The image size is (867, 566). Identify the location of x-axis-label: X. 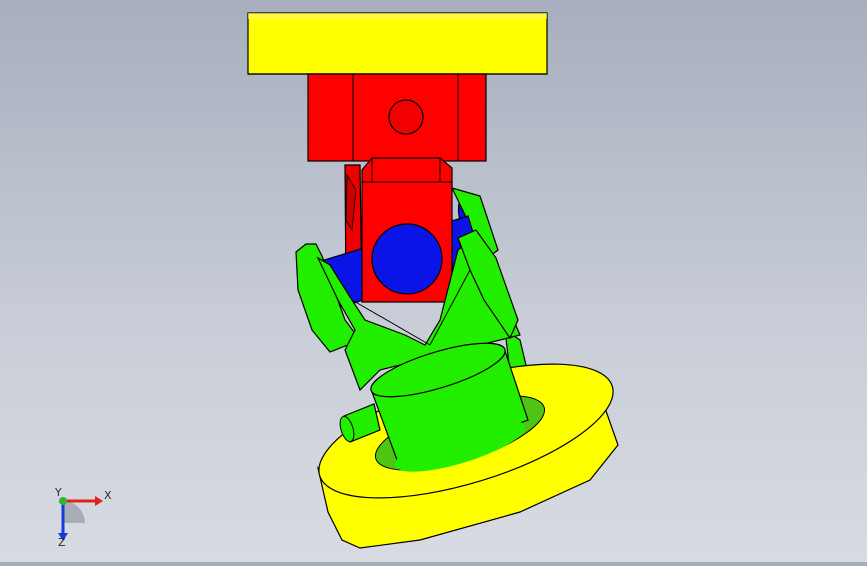
(108, 495).